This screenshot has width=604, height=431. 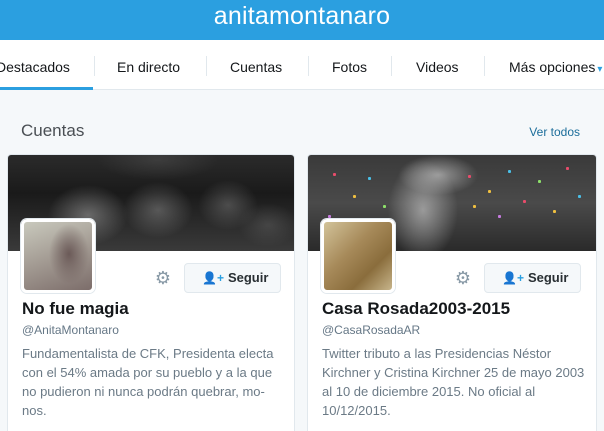 What do you see at coordinates (552, 67) in the screenshot?
I see `tab-label: Más opciones` at bounding box center [552, 67].